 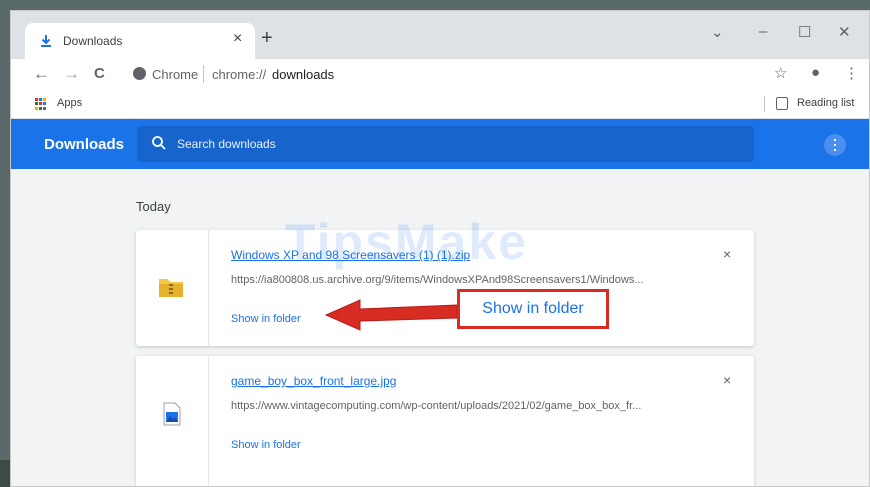 I want to click on tab-title: Downloads, so click(x=93, y=41).